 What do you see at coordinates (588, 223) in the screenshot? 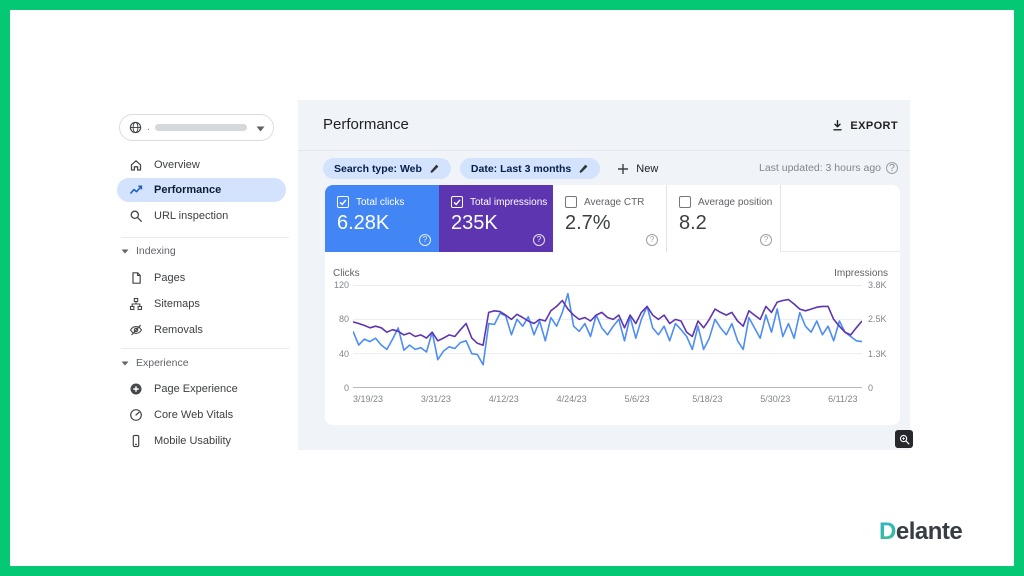
I see `metric-value: 2.7%` at bounding box center [588, 223].